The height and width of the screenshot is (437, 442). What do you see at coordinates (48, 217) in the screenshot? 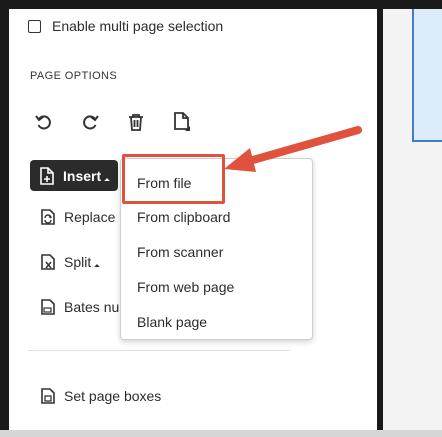
I see `replace-page-icon` at bounding box center [48, 217].